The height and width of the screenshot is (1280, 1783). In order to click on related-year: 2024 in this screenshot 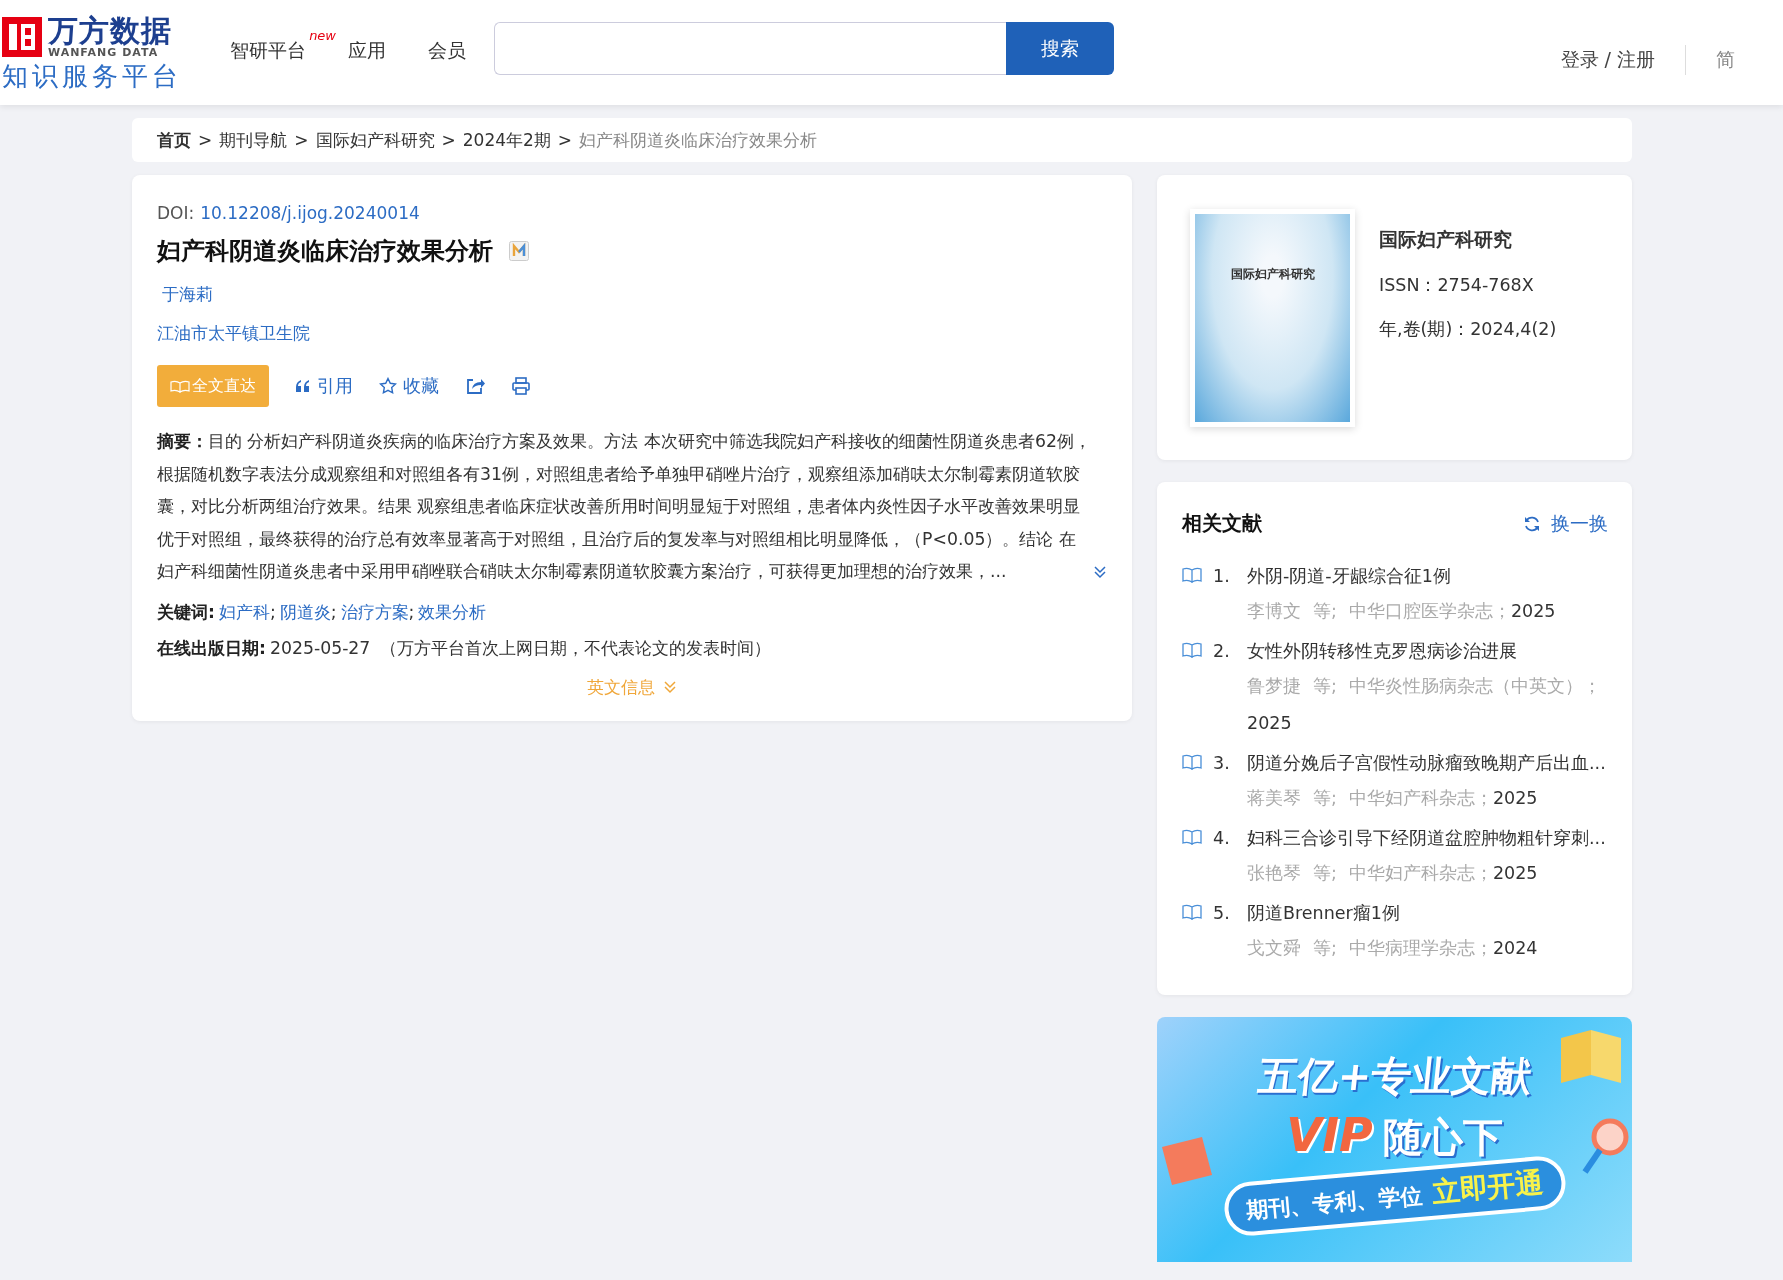, I will do `click(1515, 948)`.